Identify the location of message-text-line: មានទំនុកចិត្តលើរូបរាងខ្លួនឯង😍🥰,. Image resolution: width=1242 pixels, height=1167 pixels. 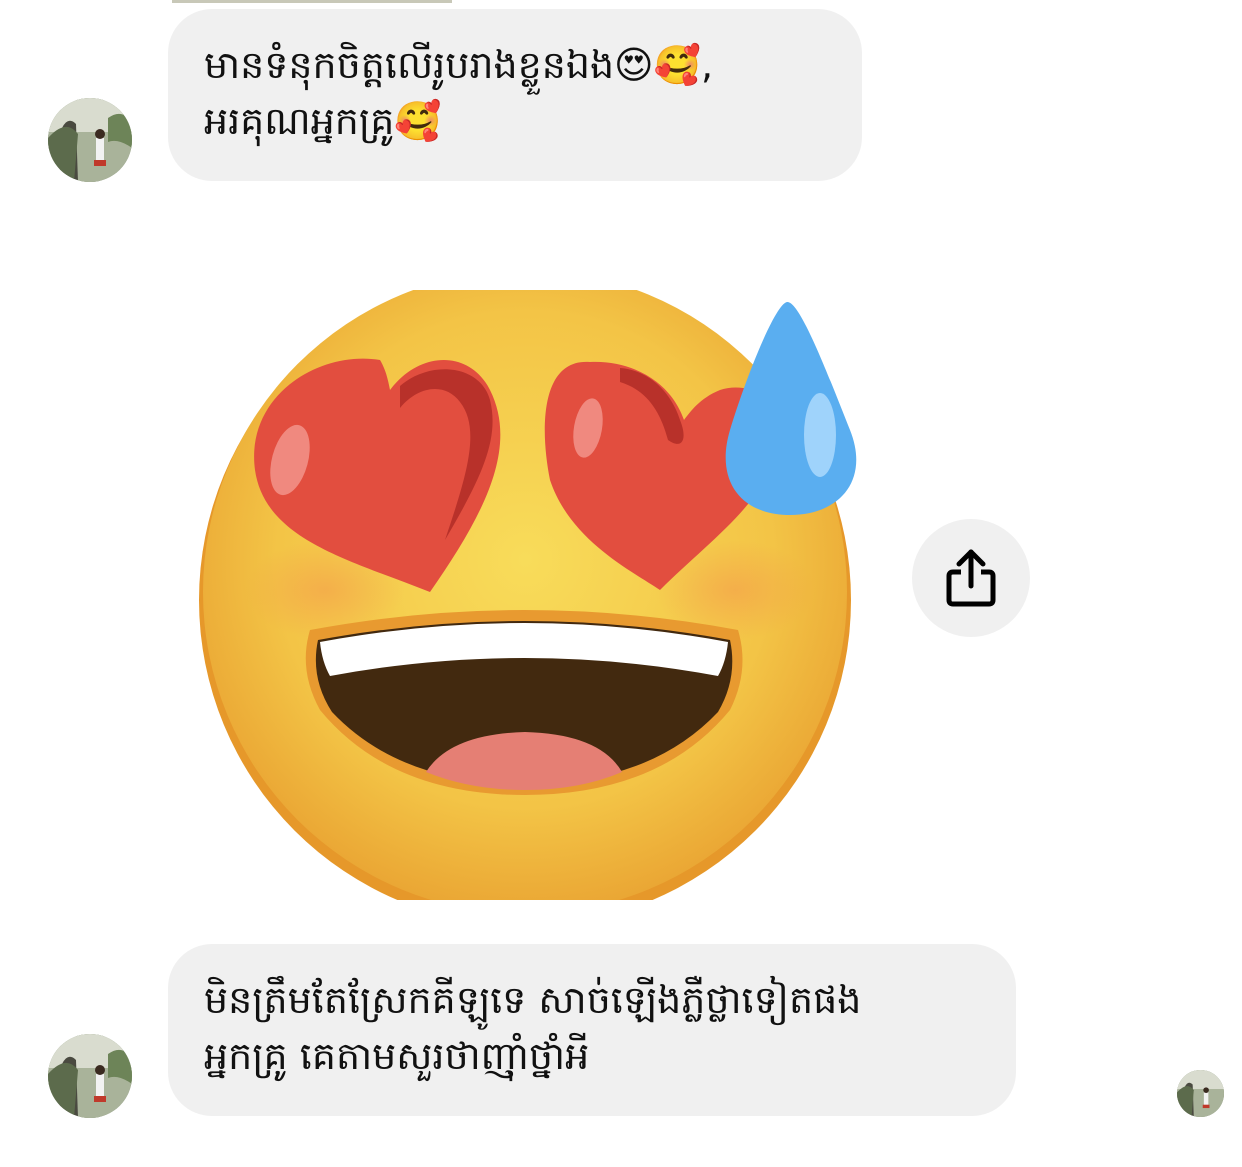
(459, 65).